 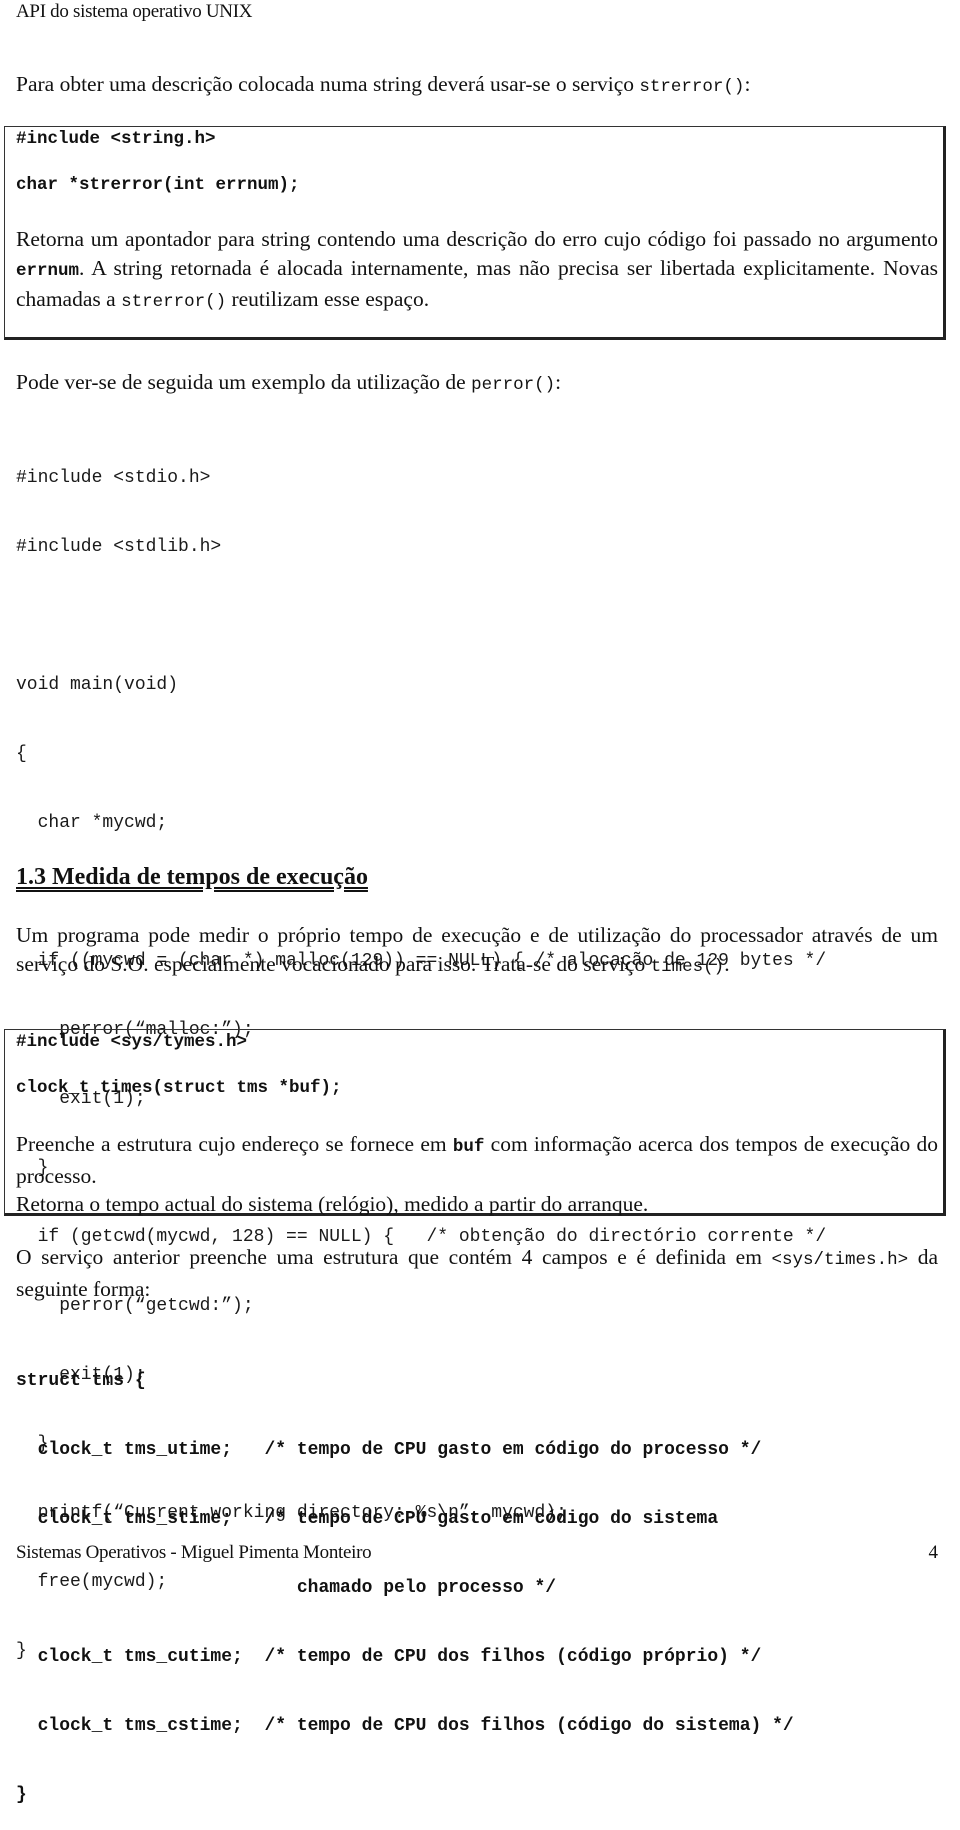 What do you see at coordinates (97, 685) in the screenshot?
I see `code-line: void main(void)` at bounding box center [97, 685].